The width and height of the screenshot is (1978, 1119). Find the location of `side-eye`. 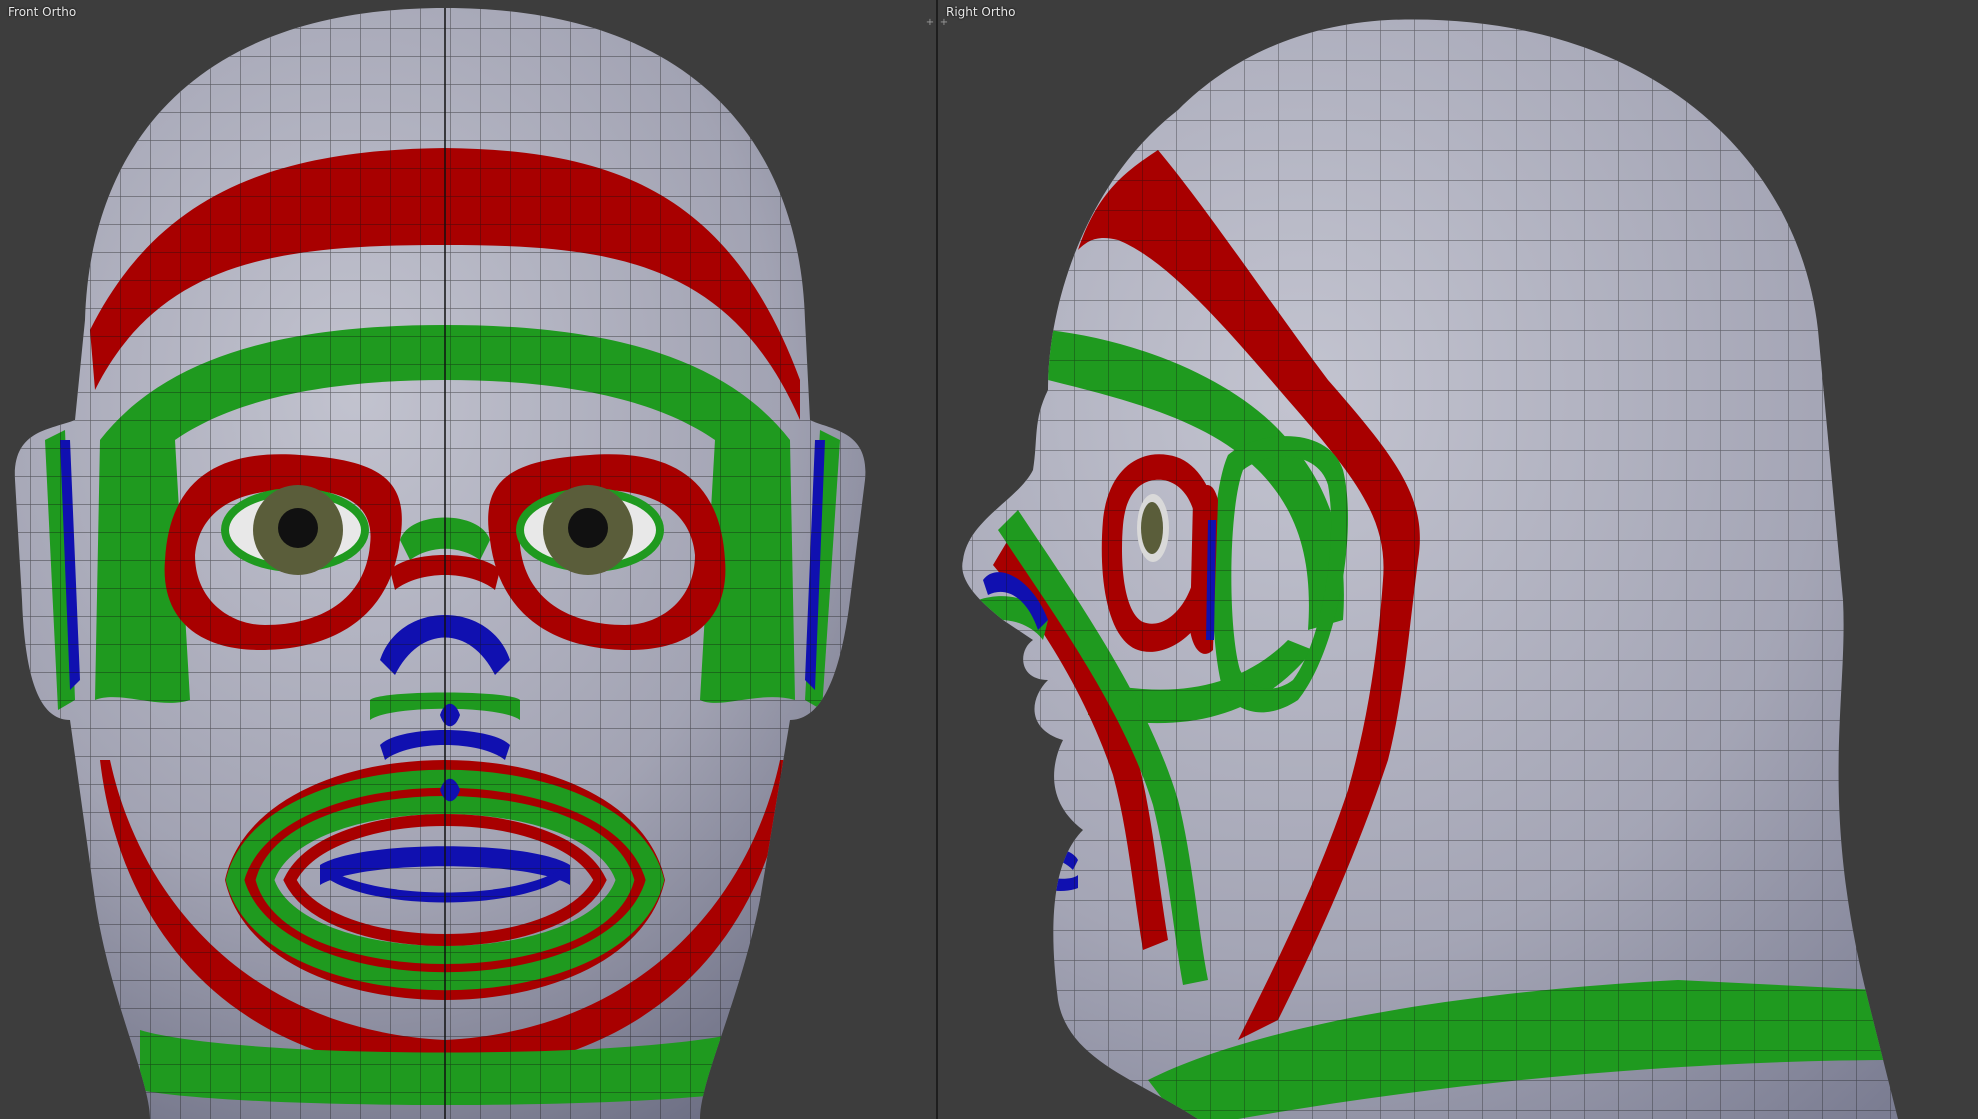

side-eye is located at coordinates (1153, 528).